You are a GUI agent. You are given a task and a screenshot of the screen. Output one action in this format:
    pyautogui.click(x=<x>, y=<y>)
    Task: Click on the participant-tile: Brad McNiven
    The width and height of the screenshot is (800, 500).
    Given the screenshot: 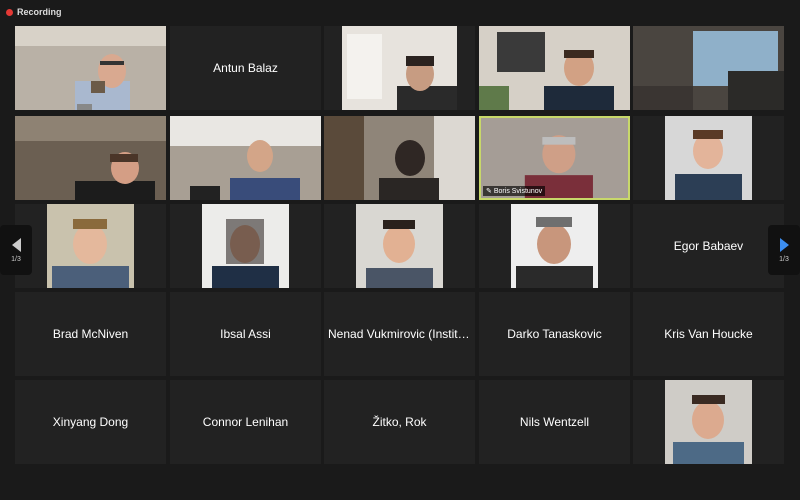 What is the action you would take?
    pyautogui.click(x=90, y=334)
    